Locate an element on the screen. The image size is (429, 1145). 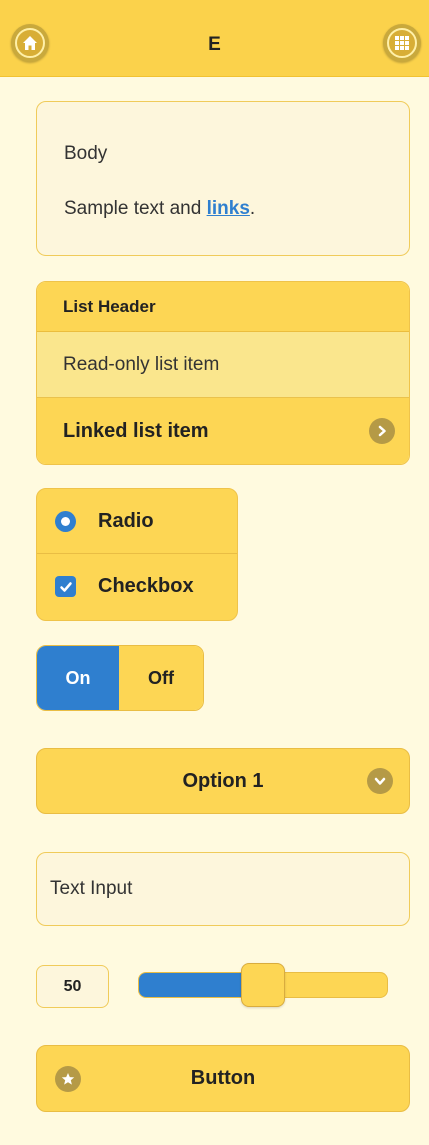
slider-handle is located at coordinates (263, 985).